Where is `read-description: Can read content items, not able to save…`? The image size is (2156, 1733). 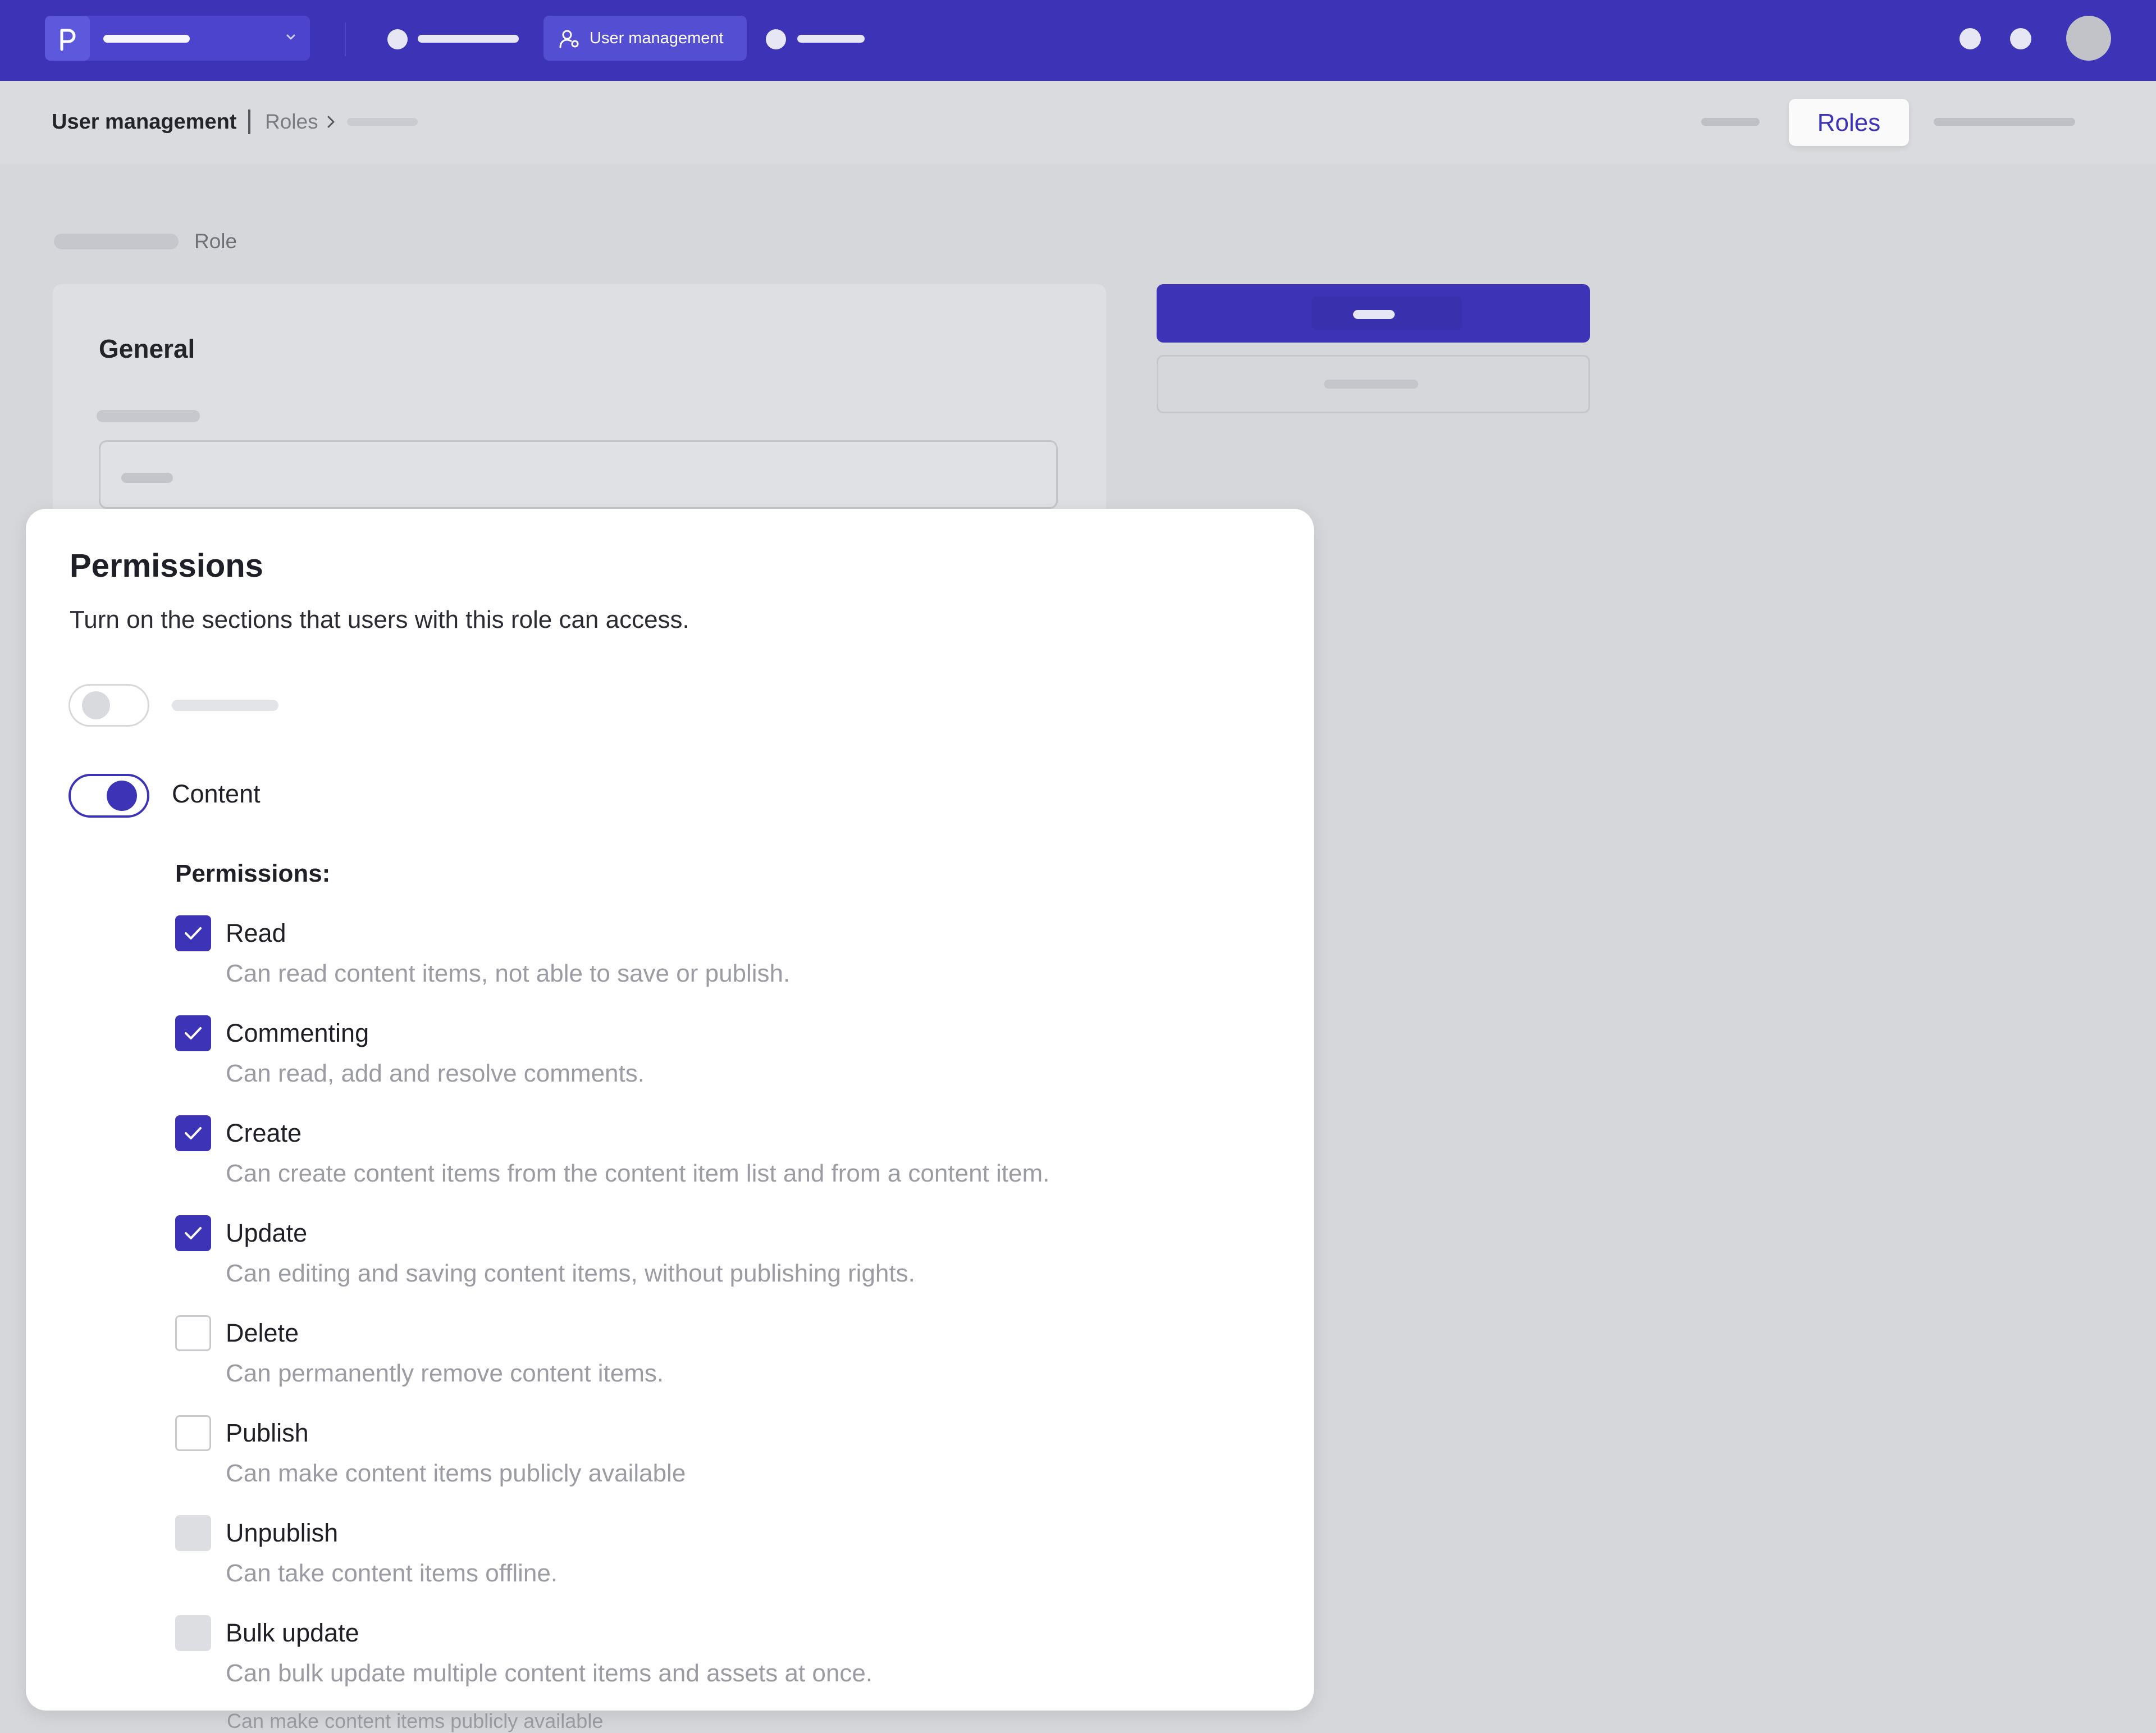
read-description: Can read content items, not able to save… is located at coordinates (508, 973).